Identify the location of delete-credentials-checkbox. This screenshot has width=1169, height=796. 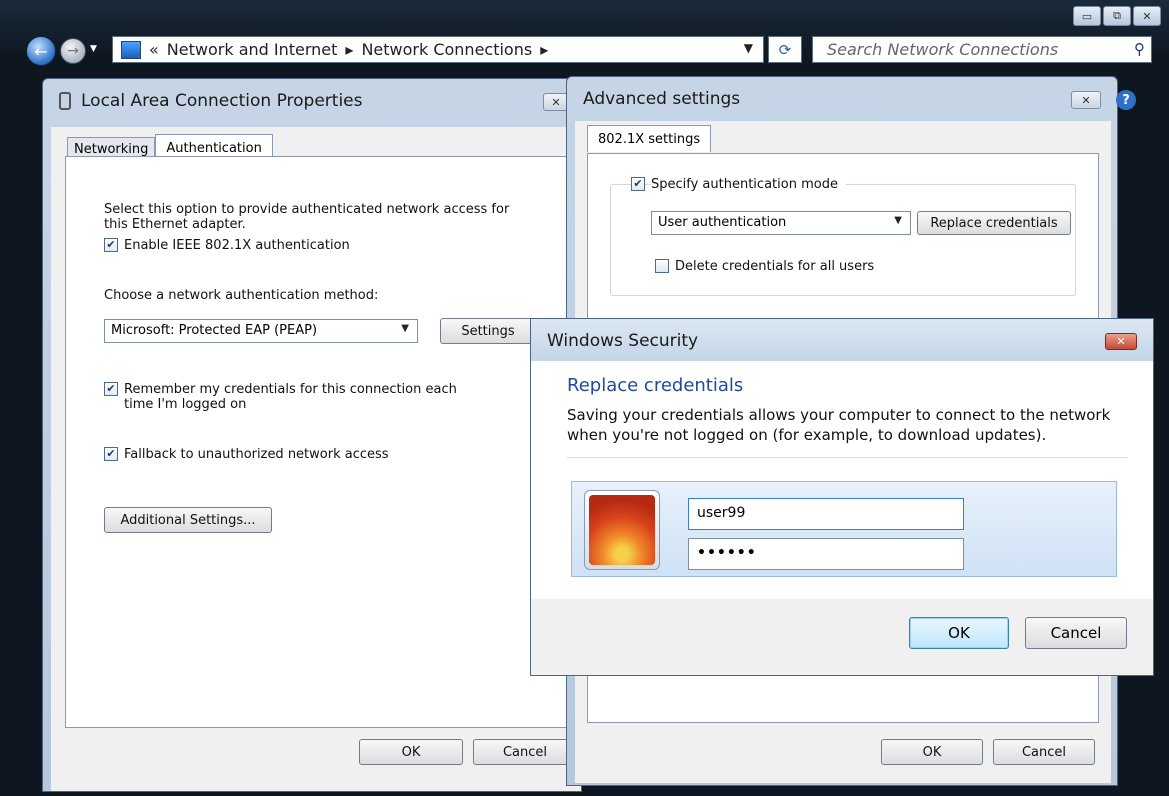
(662, 266).